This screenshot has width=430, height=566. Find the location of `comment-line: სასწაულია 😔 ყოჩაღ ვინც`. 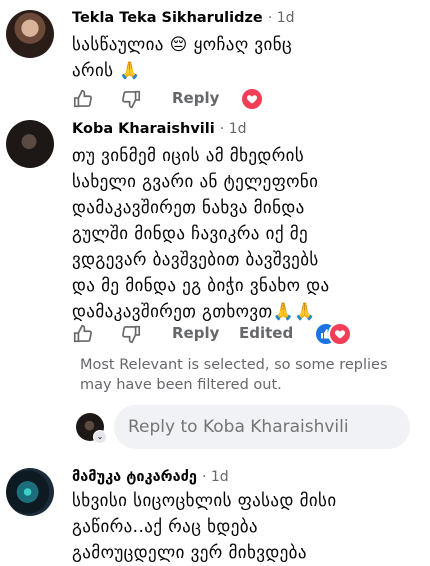

comment-line: სასწაულია 😔 ყოჩაღ ვინც is located at coordinates (182, 45).